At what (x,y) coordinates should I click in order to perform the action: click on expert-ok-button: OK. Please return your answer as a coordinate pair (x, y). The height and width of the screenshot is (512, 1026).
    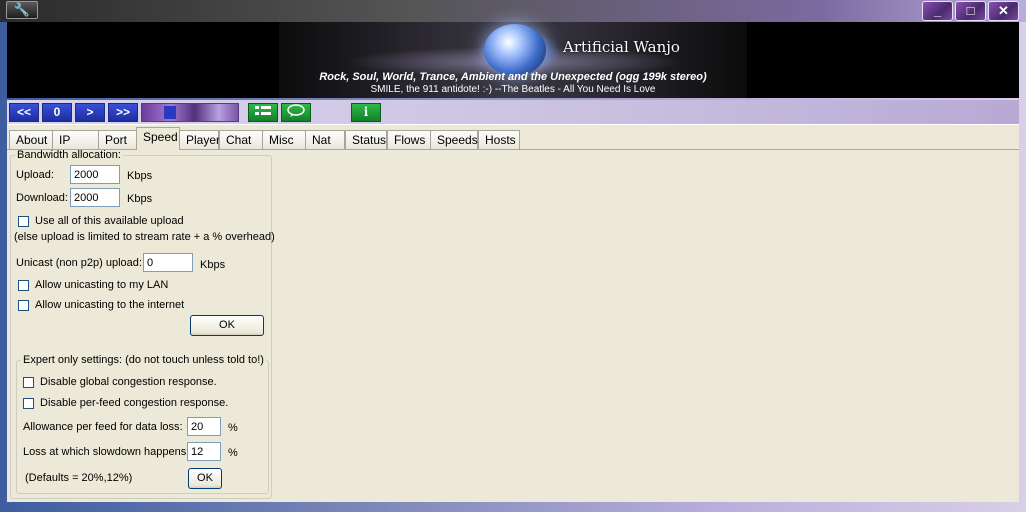
    Looking at the image, I should click on (205, 478).